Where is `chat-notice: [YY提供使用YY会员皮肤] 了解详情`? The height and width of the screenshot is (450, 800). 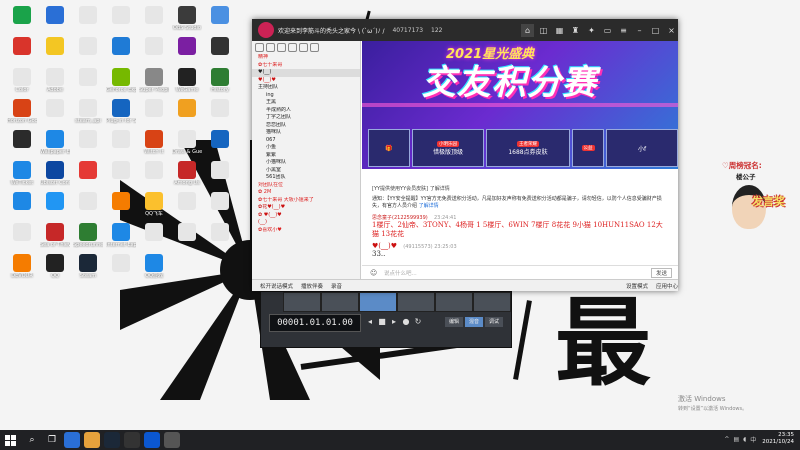 chat-notice: [YY提供使用YY会员皮肤] 了解详情 is located at coordinates (520, 180).